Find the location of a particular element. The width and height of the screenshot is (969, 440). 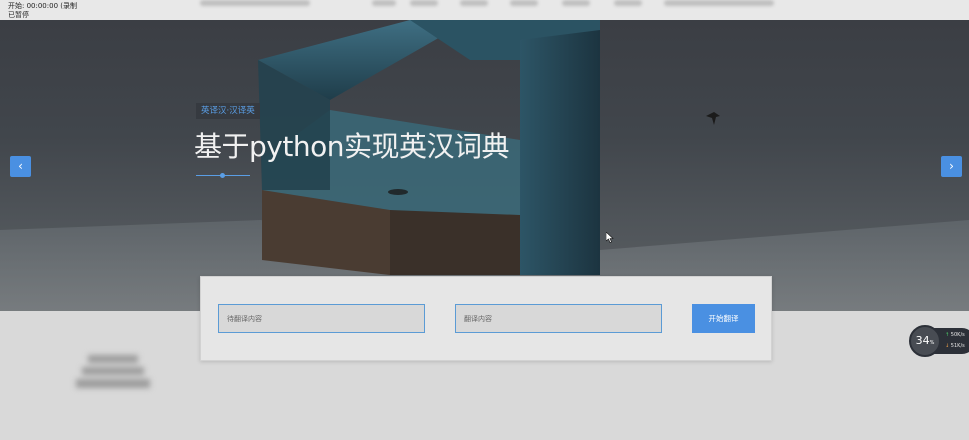

translate-panel: 开始翻译 is located at coordinates (486, 318).